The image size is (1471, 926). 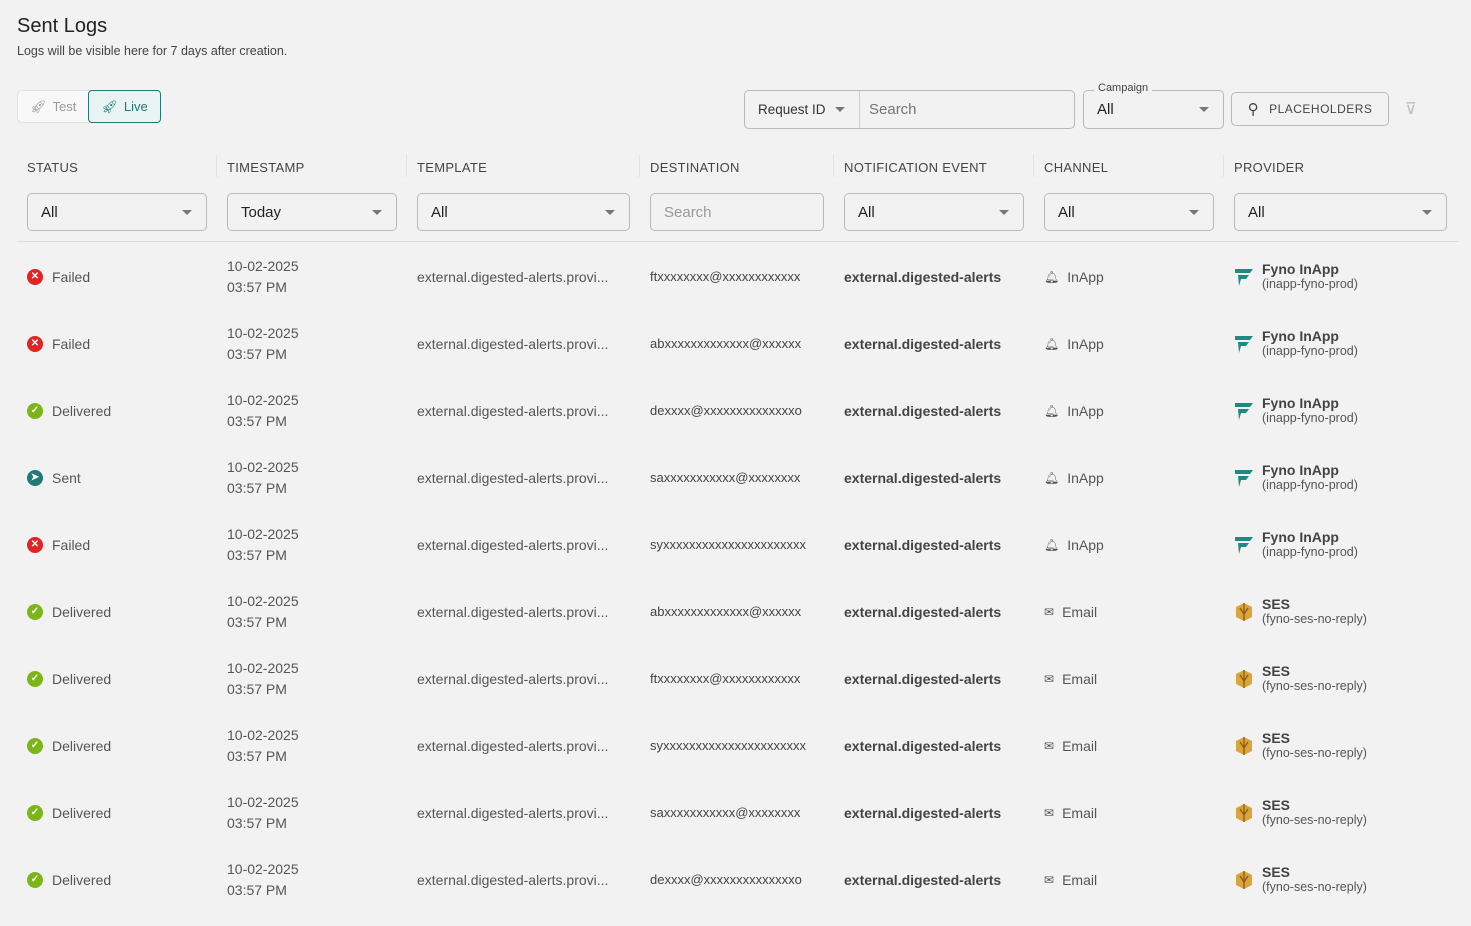 What do you see at coordinates (1269, 167) in the screenshot?
I see `column-header: PROVIDER` at bounding box center [1269, 167].